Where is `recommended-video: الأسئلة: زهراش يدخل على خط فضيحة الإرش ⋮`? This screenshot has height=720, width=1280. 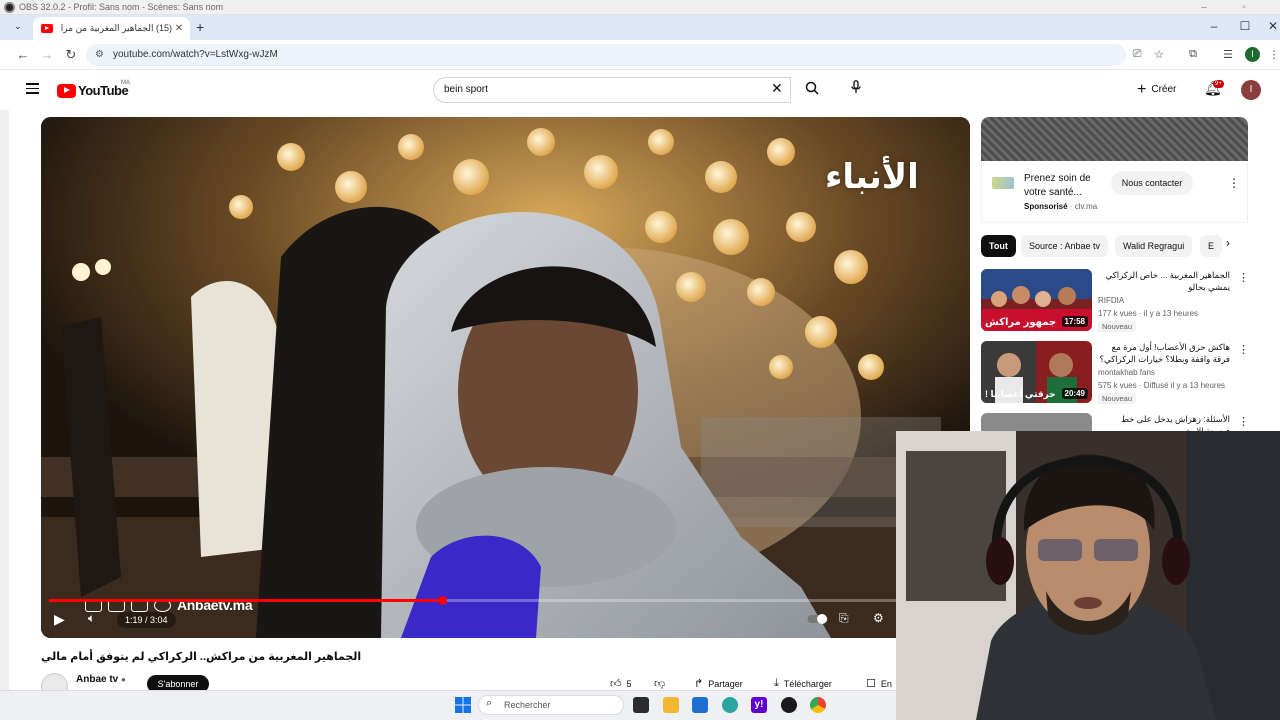 recommended-video: الأسئلة: زهراش يدخل على خط فضيحة الإرش ⋮ is located at coordinates (1114, 422).